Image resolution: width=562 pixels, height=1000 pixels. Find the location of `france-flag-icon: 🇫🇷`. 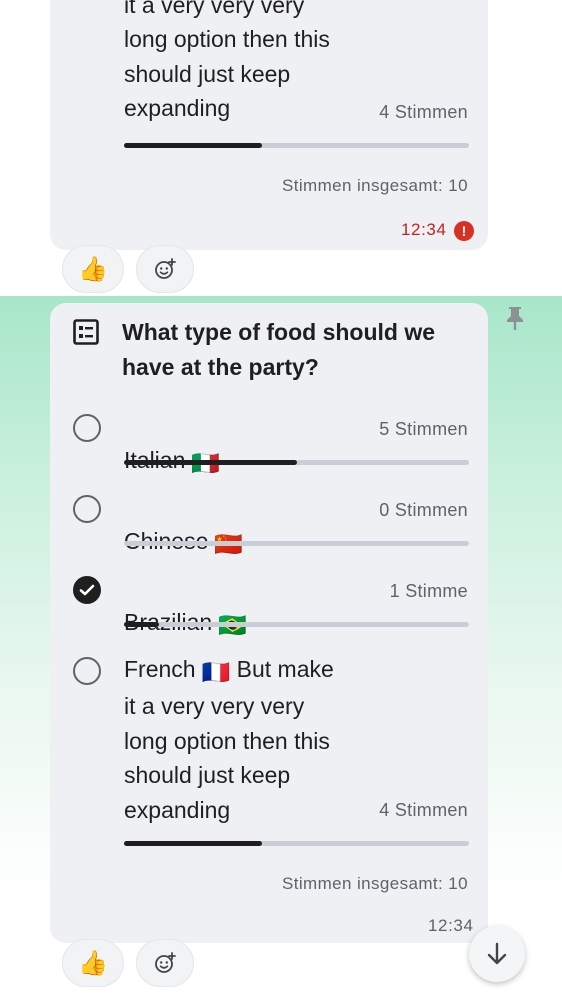

france-flag-icon: 🇫🇷 is located at coordinates (216, 672).